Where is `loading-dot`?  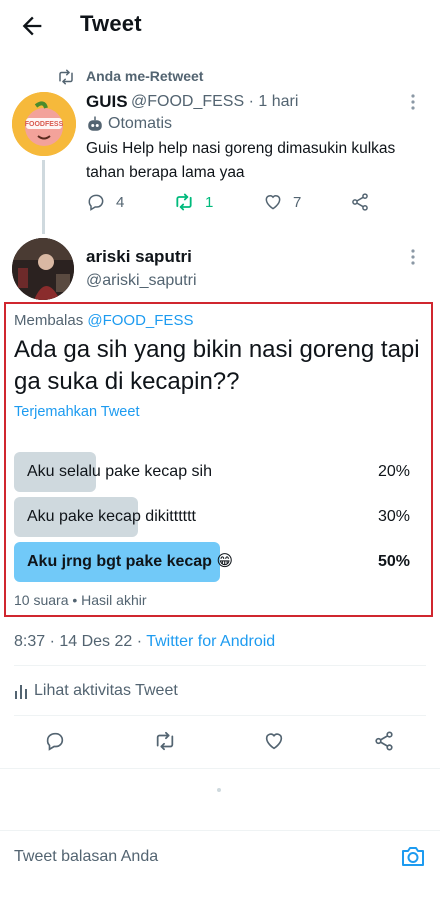
loading-dot is located at coordinates (219, 790).